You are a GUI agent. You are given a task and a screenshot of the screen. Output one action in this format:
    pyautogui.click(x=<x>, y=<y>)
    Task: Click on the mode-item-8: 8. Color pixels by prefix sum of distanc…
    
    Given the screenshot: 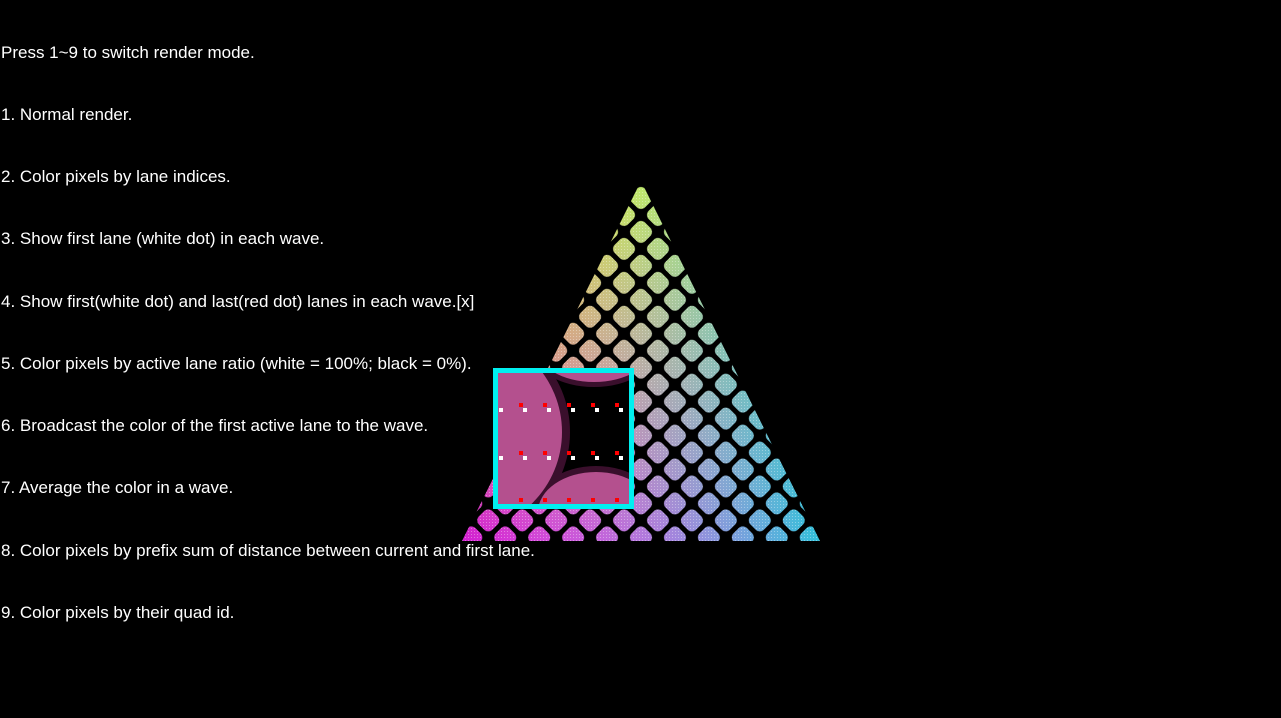 What is the action you would take?
    pyautogui.click(x=268, y=550)
    